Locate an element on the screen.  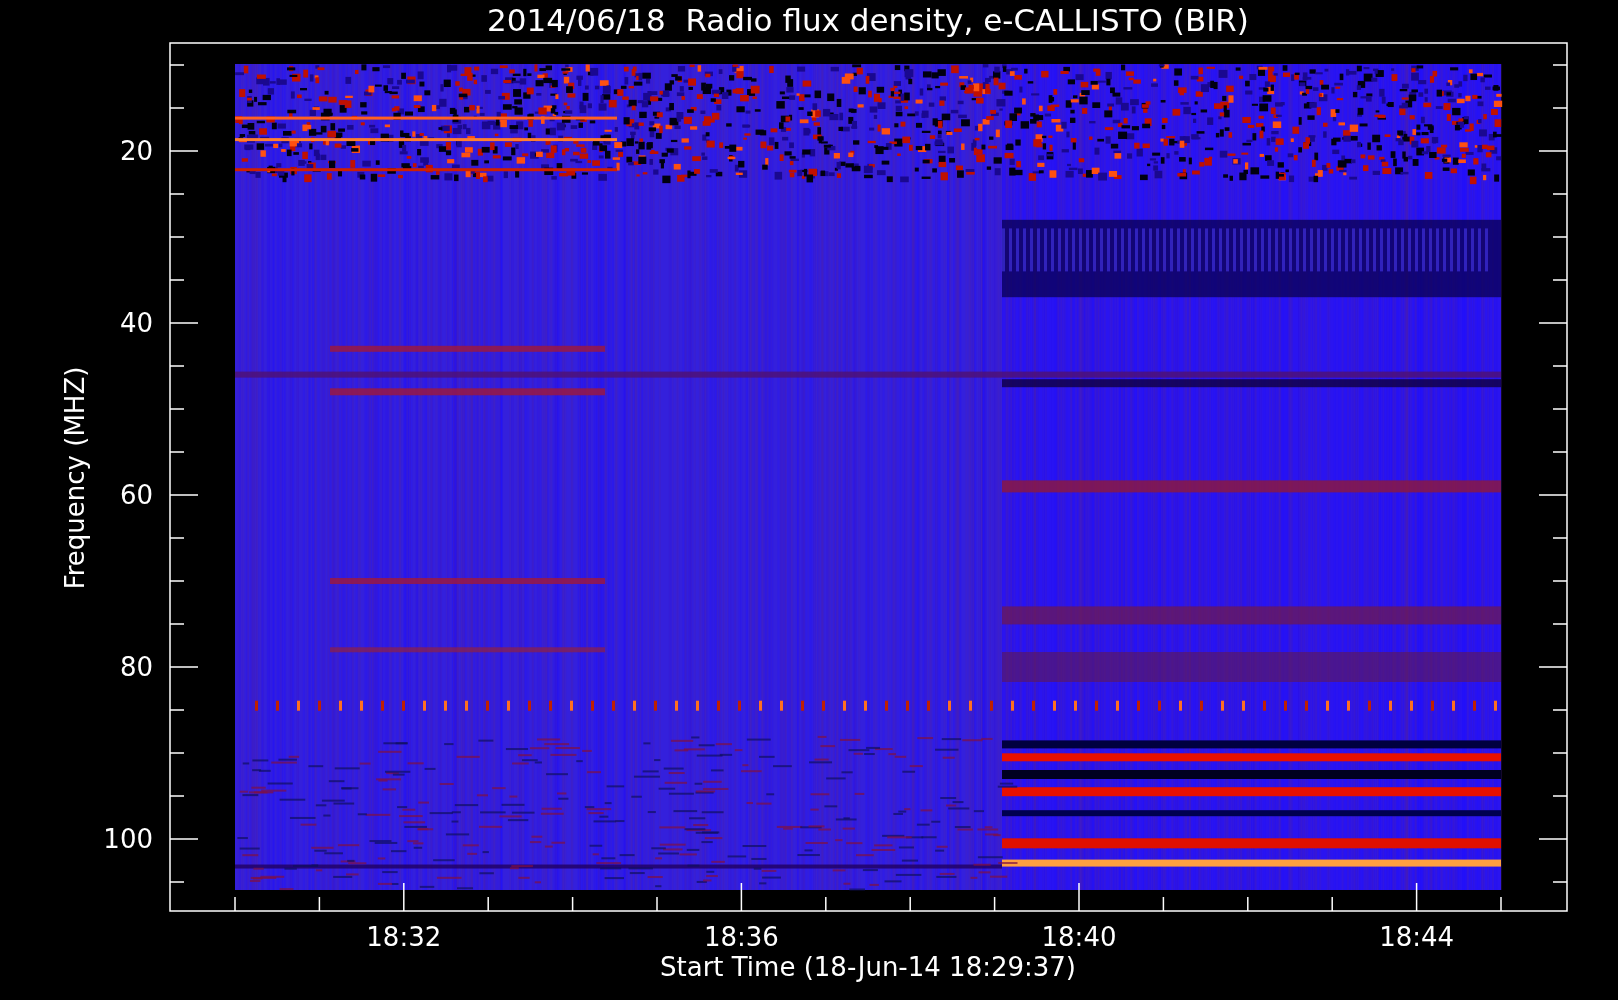
x-tick-label: 18:40 is located at coordinates (1079, 937).